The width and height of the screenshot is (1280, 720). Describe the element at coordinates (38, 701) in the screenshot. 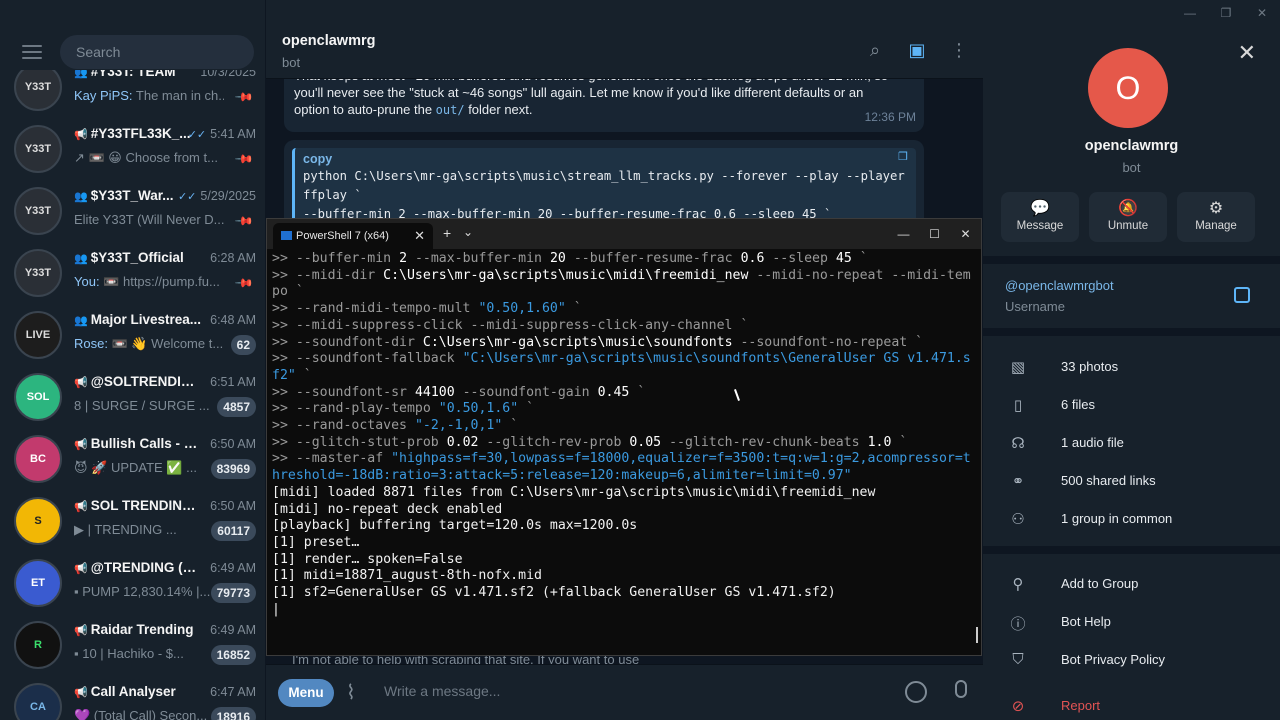

I see `avatar: CA` at that location.